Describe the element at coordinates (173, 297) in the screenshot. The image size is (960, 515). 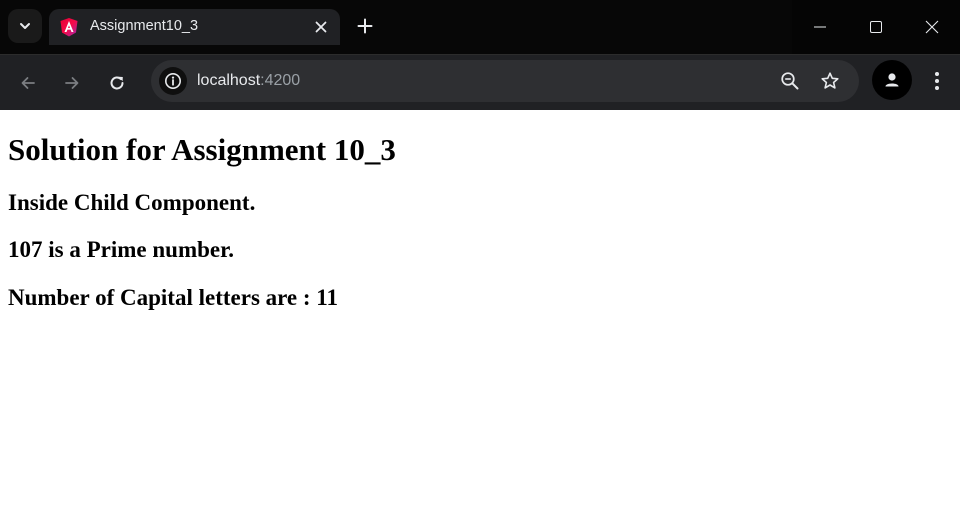
I see `capital-letters-text: Number of Capital letters are : 11` at that location.